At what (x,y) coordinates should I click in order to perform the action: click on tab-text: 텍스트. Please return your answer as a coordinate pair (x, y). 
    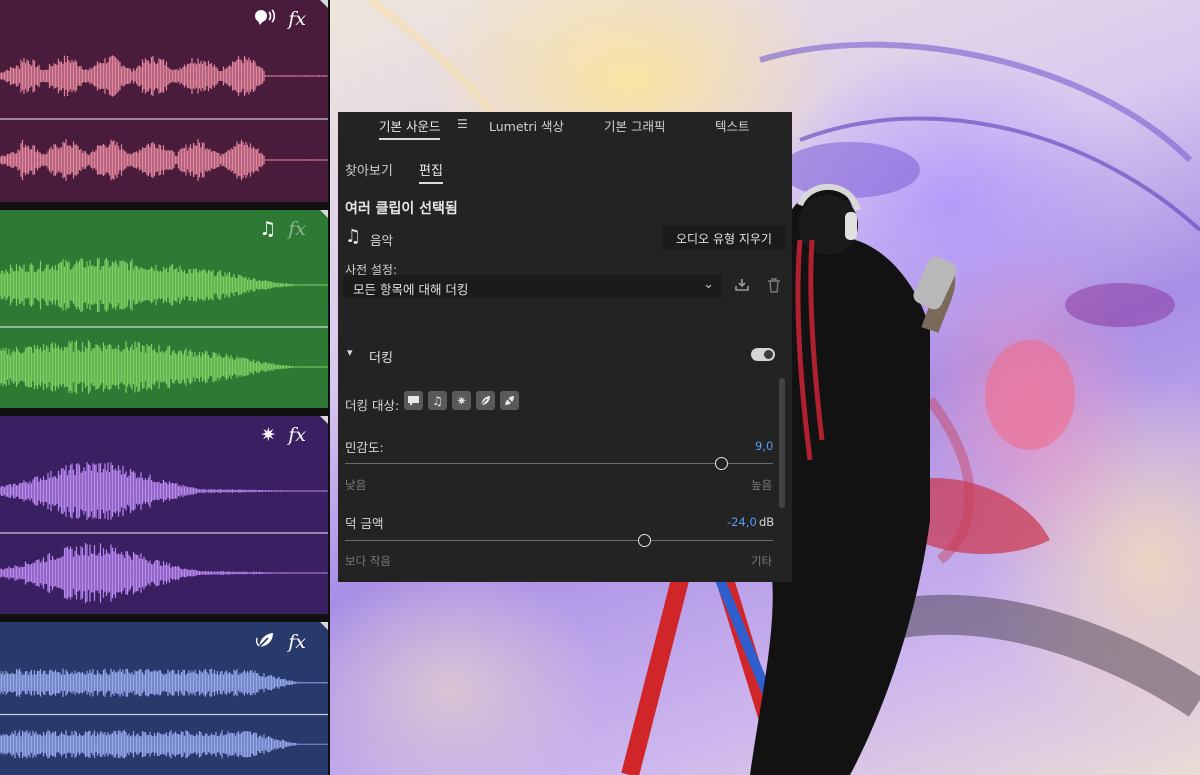
    Looking at the image, I should click on (732, 125).